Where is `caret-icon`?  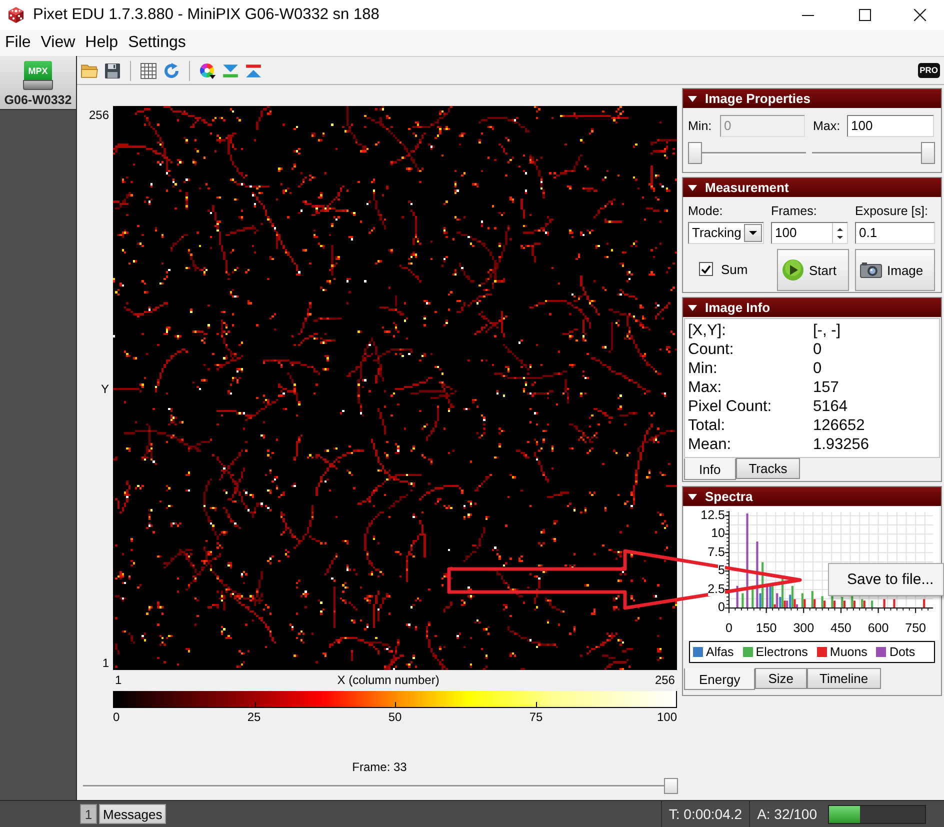 caret-icon is located at coordinates (753, 233).